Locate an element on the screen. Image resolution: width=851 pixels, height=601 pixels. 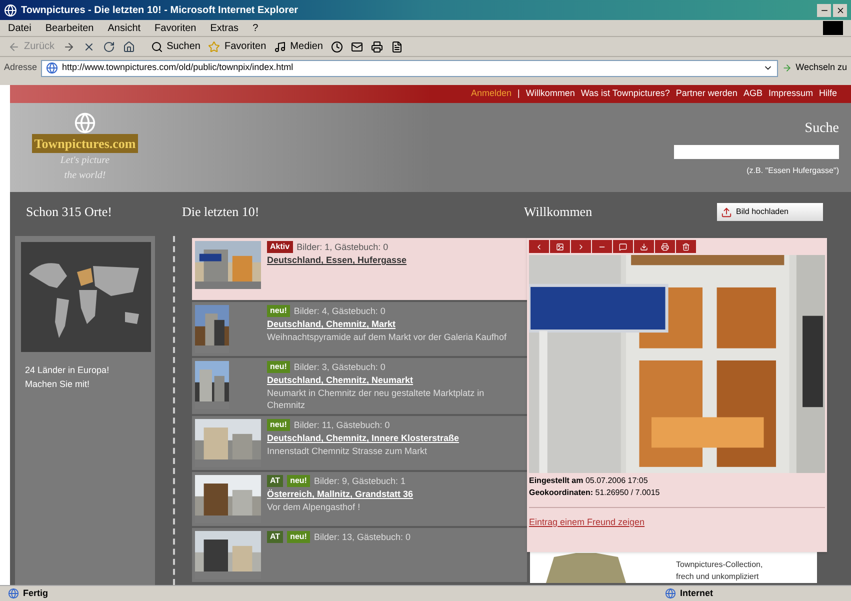
refresh-icon is located at coordinates (108, 46).